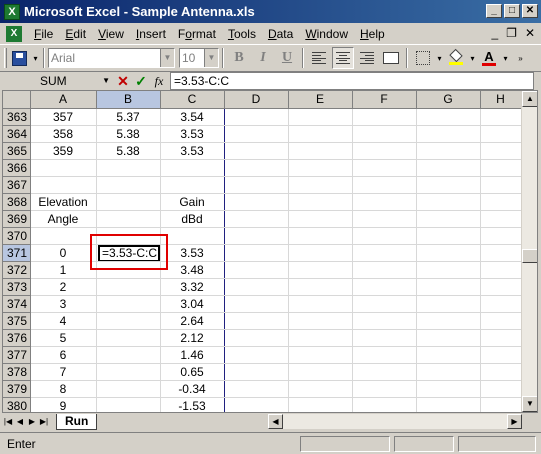  What do you see at coordinates (242, 34) in the screenshot?
I see `menu-tools: Tools` at bounding box center [242, 34].